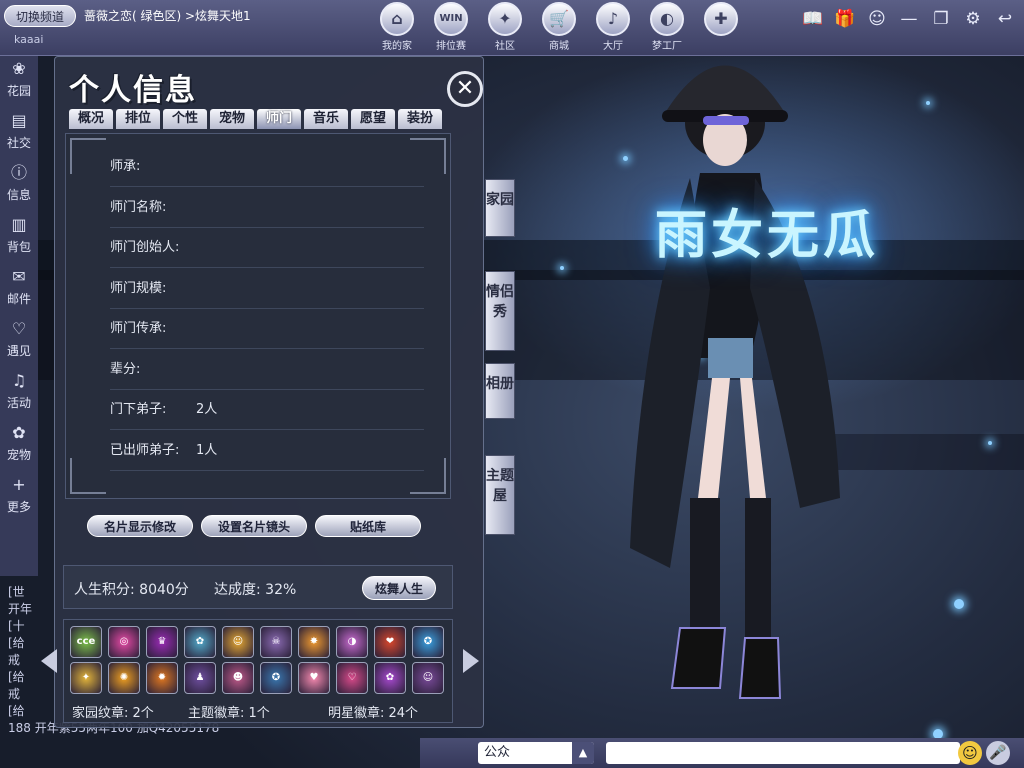 The image size is (1024, 768). Describe the element at coordinates (18, 351) in the screenshot. I see `rail-label: 遇见` at that location.